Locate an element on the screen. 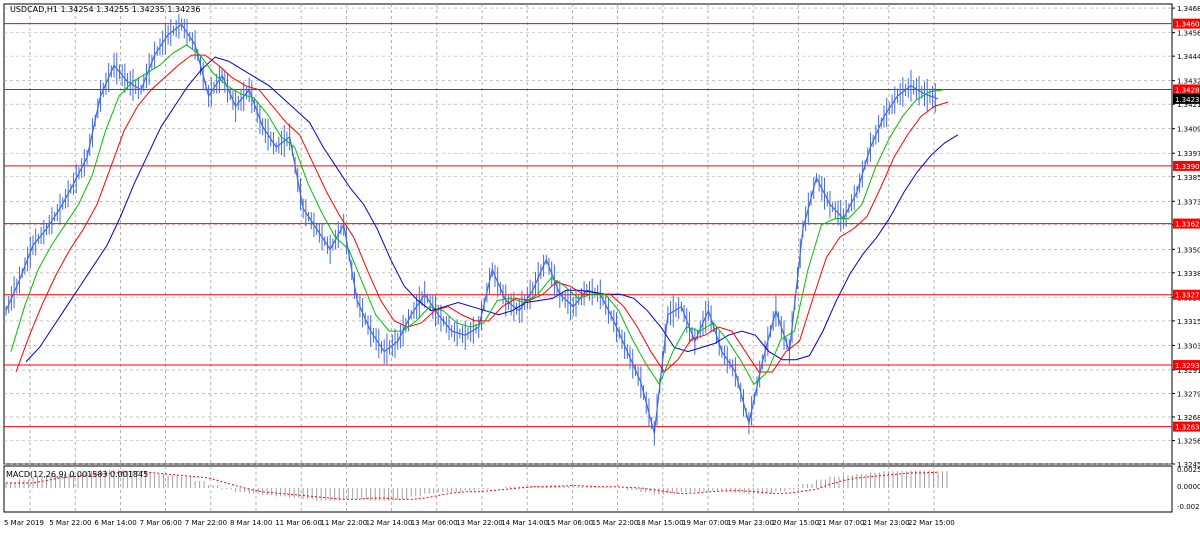 The height and width of the screenshot is (535, 1200). level-label-text: 1.34282 is located at coordinates (1187, 90).